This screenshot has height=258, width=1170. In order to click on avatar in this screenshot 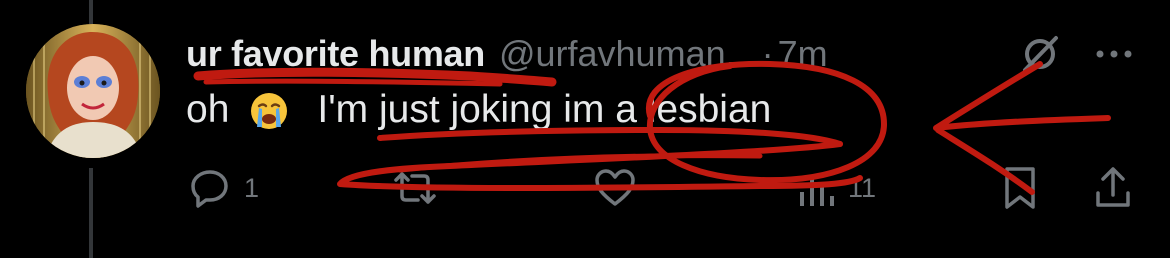, I will do `click(93, 91)`.